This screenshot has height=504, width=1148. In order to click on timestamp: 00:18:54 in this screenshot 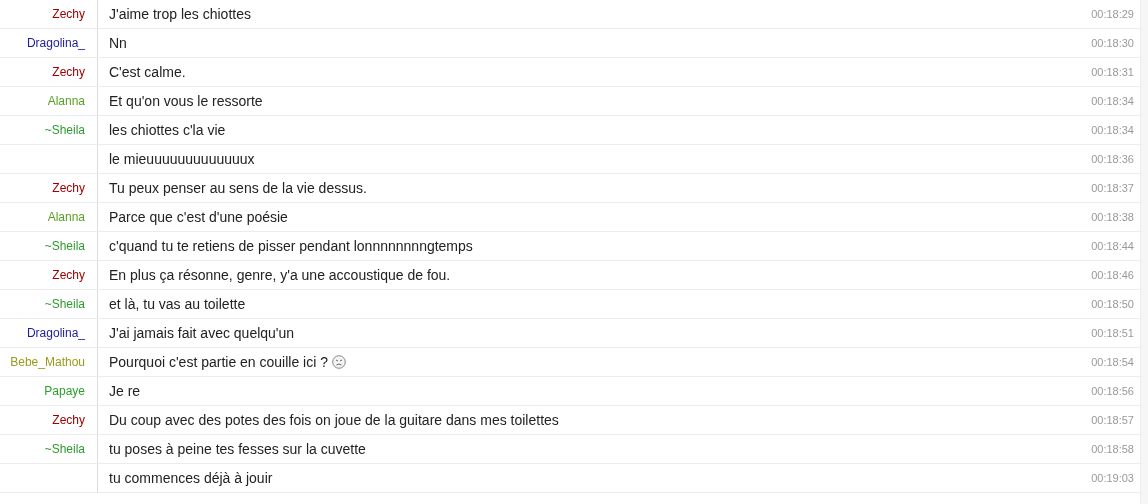, I will do `click(1112, 362)`.